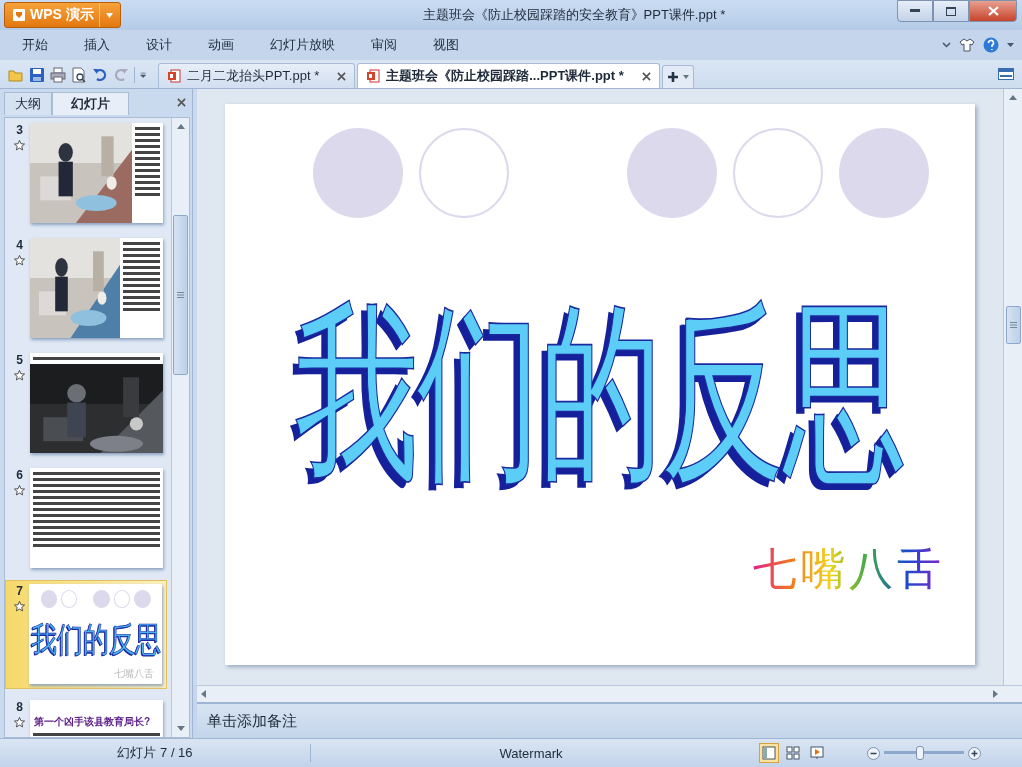 The width and height of the screenshot is (1022, 767). What do you see at coordinates (967, 45) in the screenshot?
I see `shirt-icon` at bounding box center [967, 45].